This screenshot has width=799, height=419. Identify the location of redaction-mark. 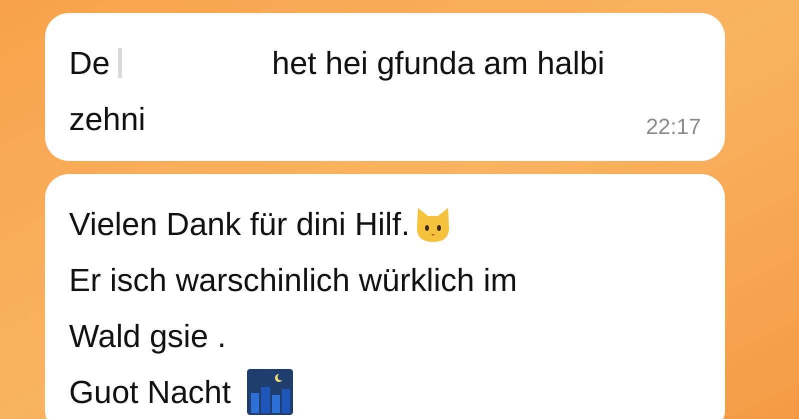
(120, 63).